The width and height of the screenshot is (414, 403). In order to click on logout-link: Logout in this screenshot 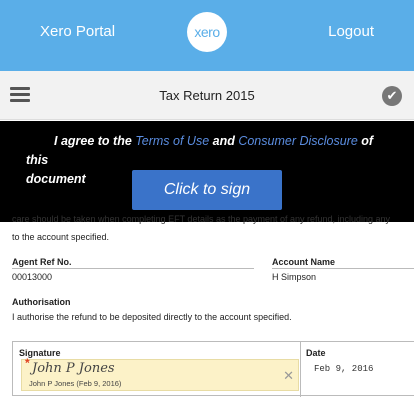, I will do `click(351, 31)`.